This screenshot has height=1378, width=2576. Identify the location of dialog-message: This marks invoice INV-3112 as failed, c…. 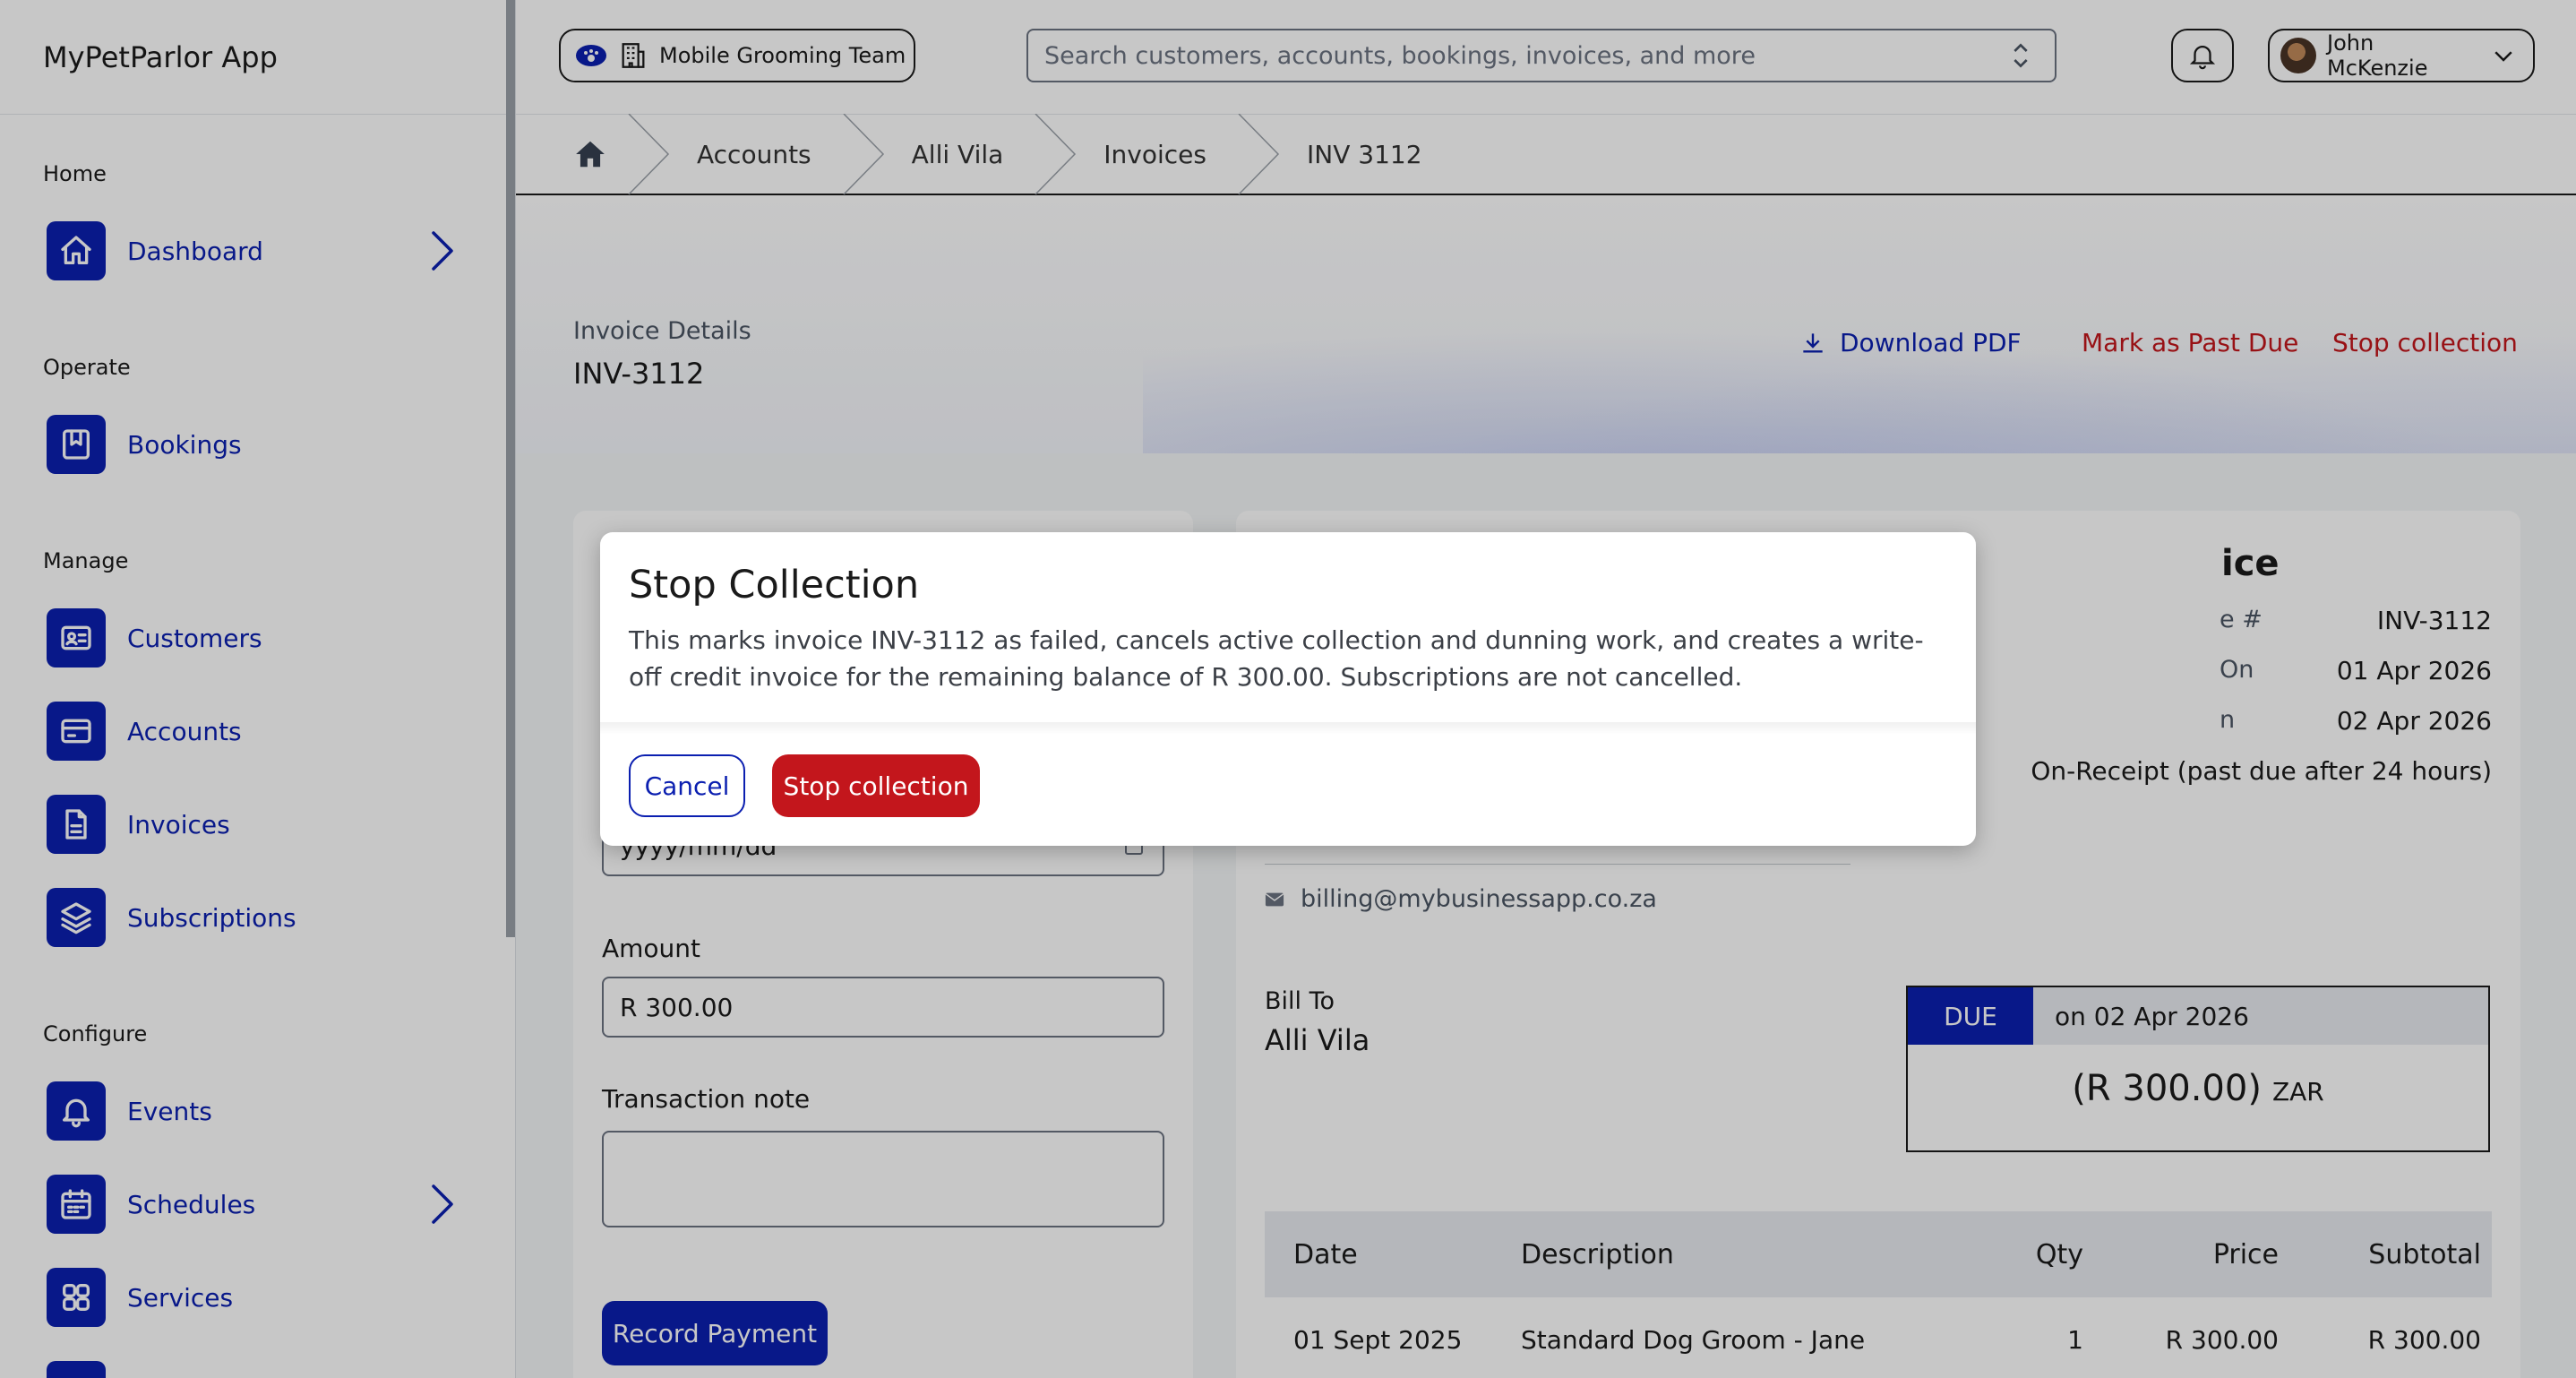
(1276, 658).